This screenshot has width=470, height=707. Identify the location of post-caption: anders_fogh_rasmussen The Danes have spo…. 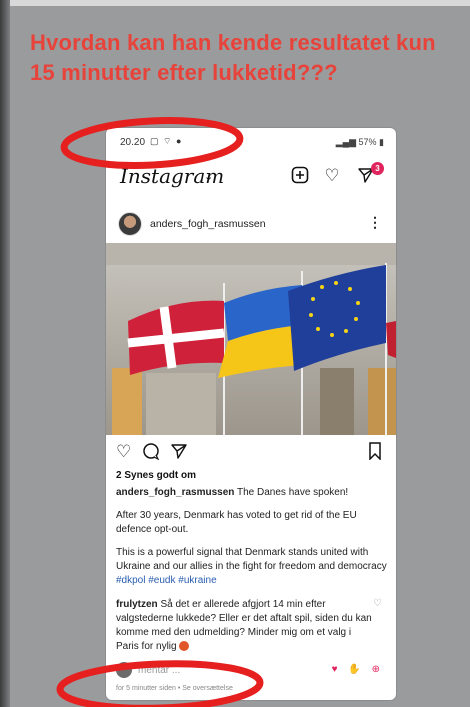
(252, 541).